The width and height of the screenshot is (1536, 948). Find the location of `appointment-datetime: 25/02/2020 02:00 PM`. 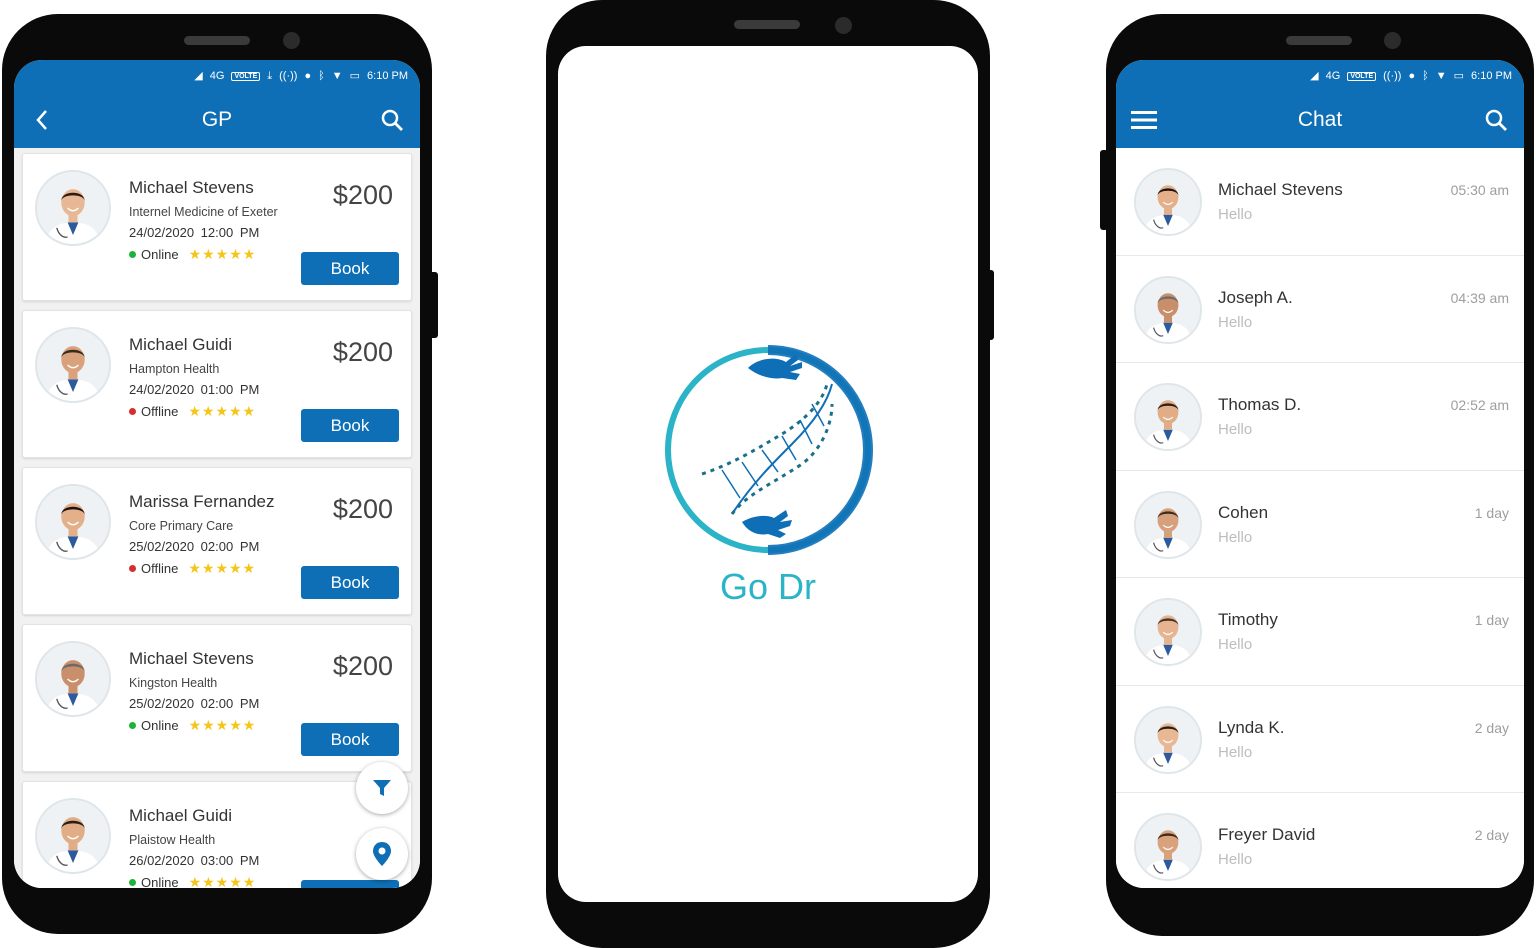

appointment-datetime: 25/02/2020 02:00 PM is located at coordinates (194, 546).